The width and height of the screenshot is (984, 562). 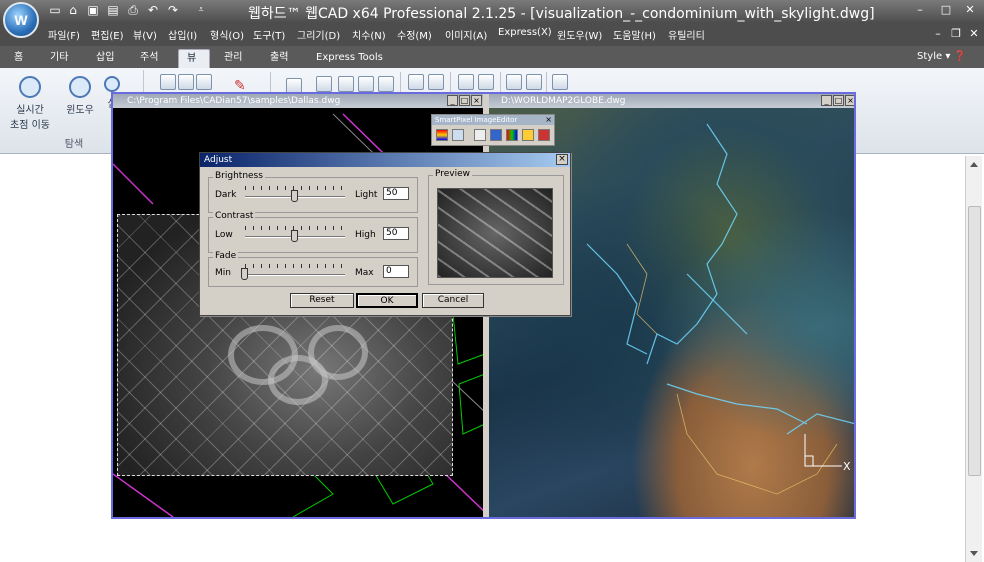 I want to click on crop-icon, so click(x=528, y=135).